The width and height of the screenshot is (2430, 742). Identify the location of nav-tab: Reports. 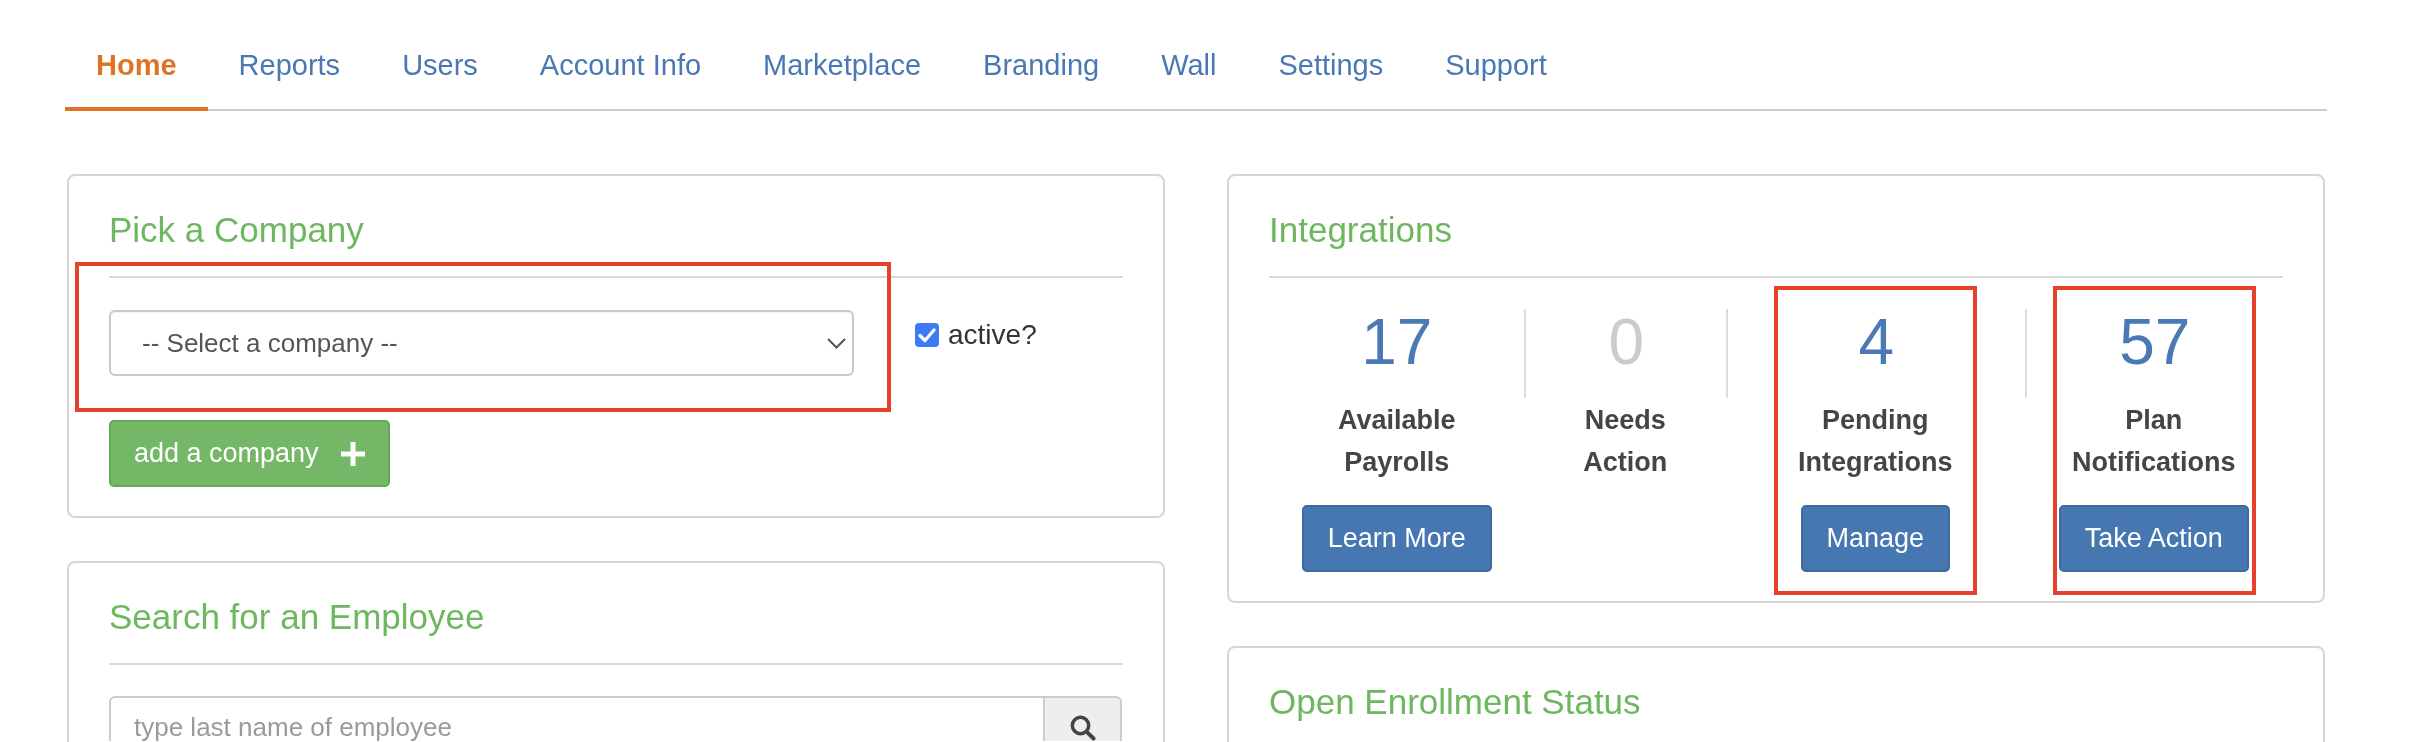
(289, 71).